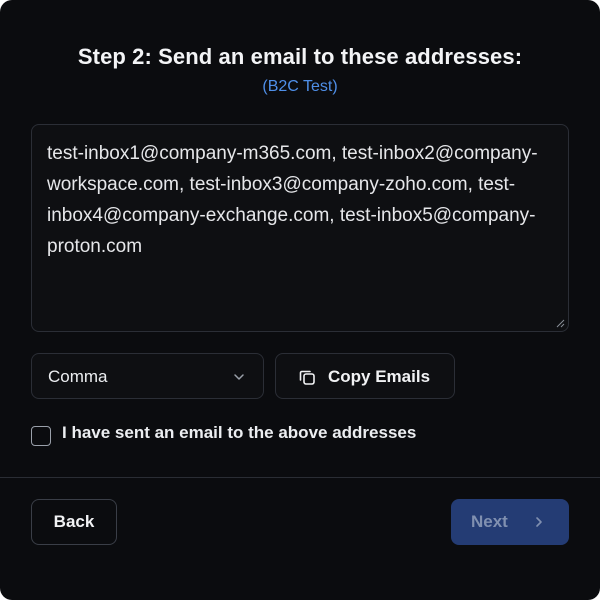 The width and height of the screenshot is (600, 600). I want to click on copy-icon, so click(307, 377).